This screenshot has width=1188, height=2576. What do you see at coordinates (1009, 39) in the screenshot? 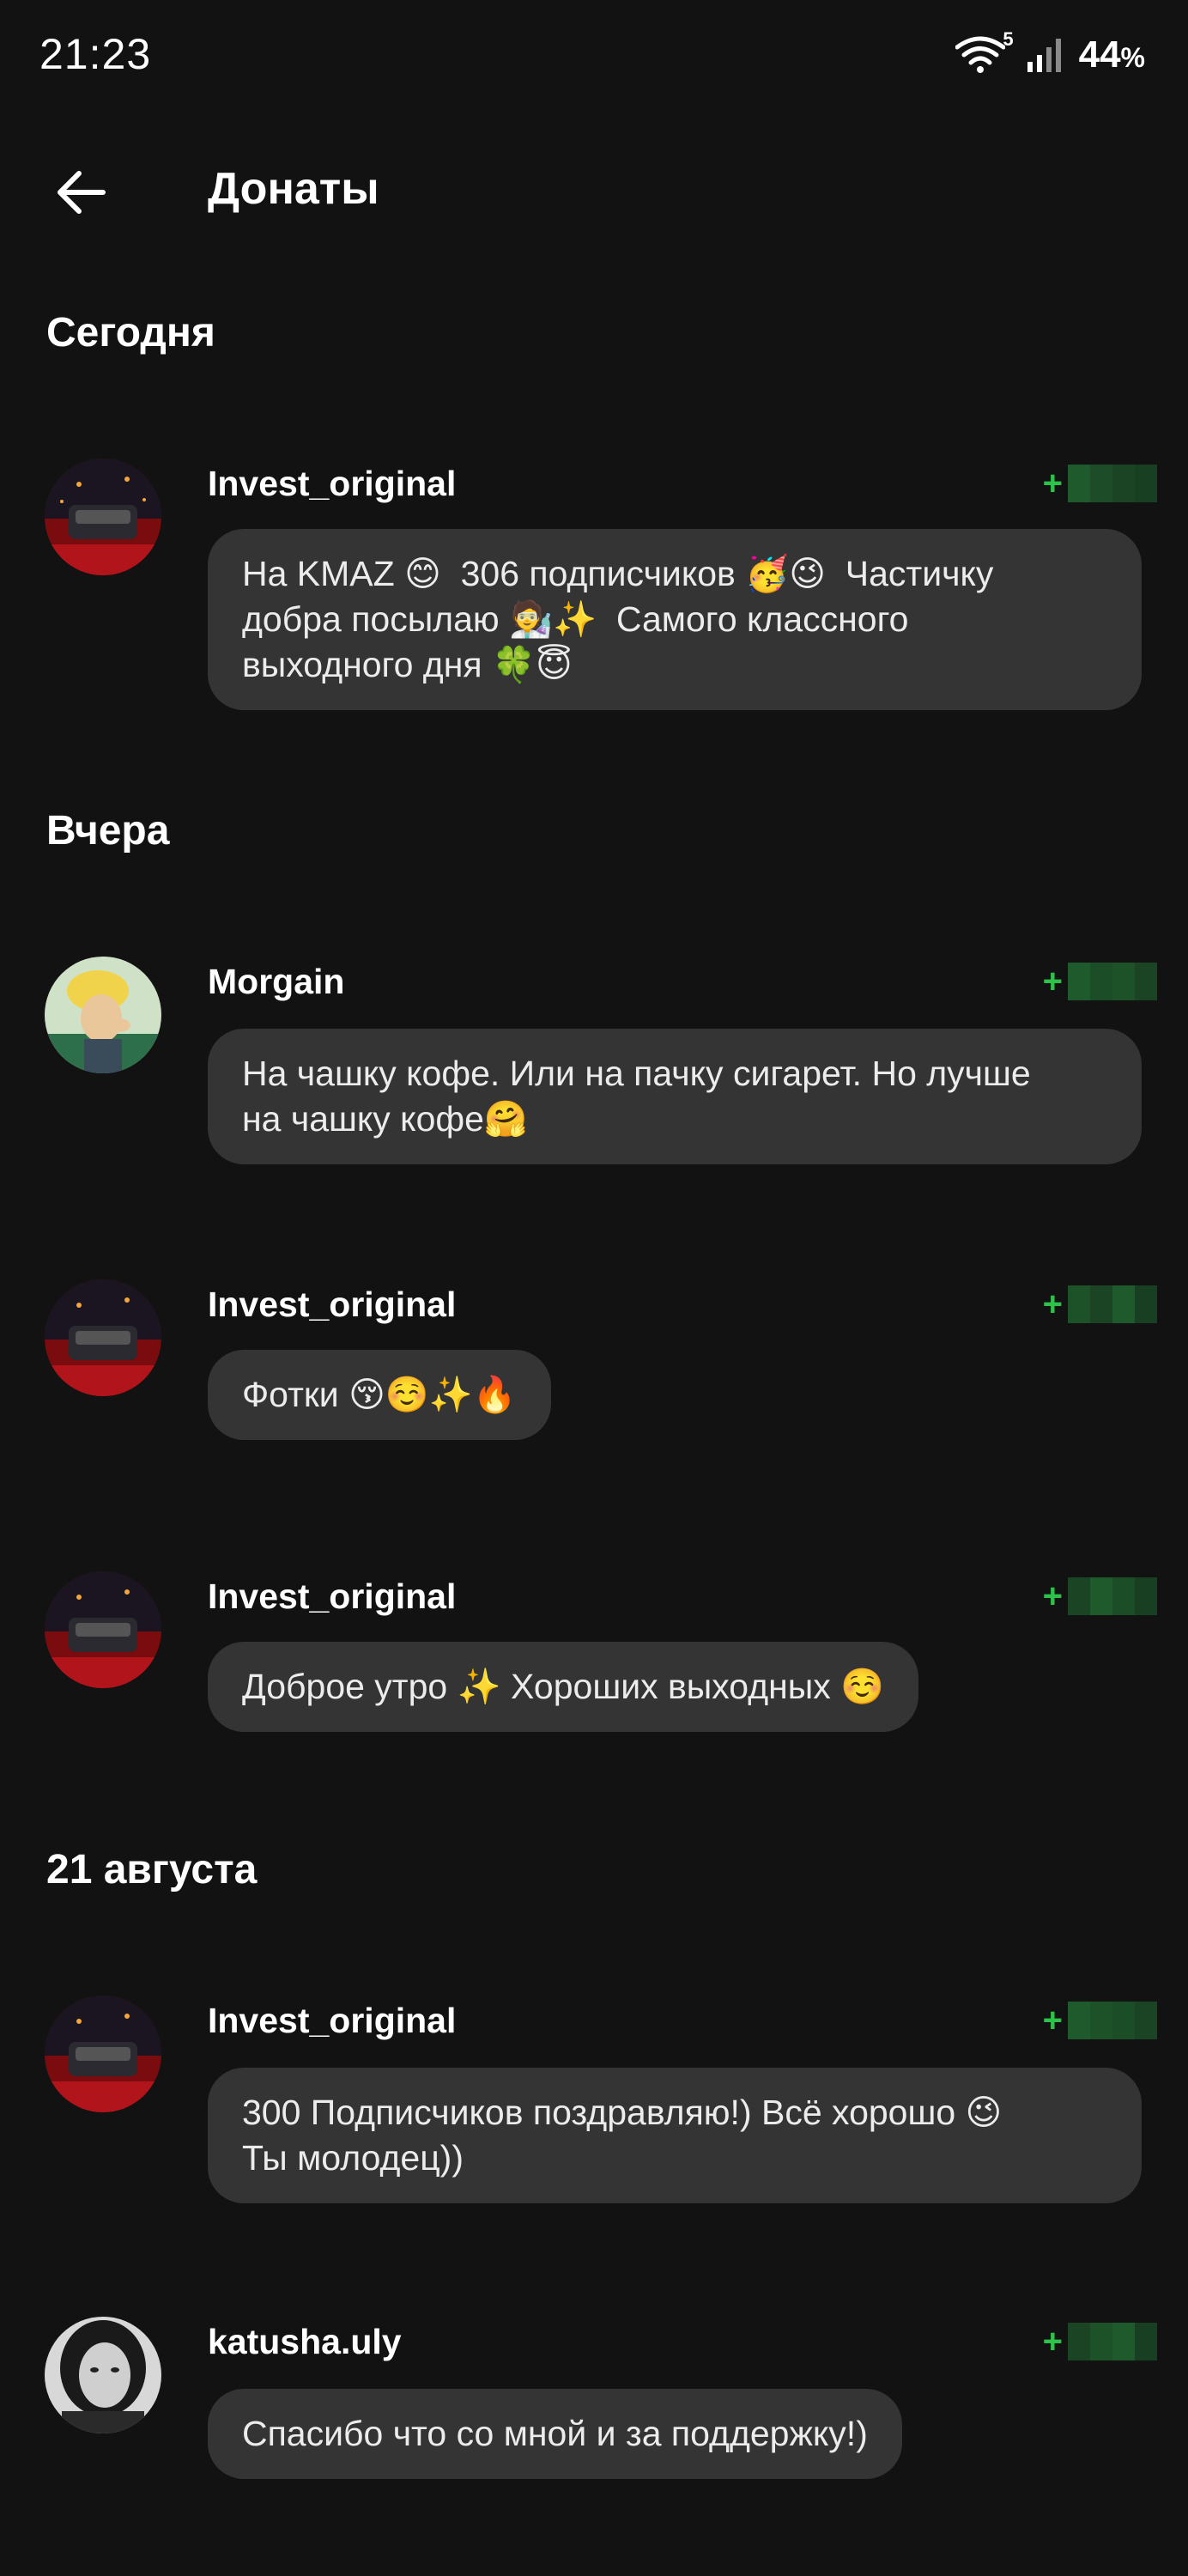
I see `wifi-badge: 5` at bounding box center [1009, 39].